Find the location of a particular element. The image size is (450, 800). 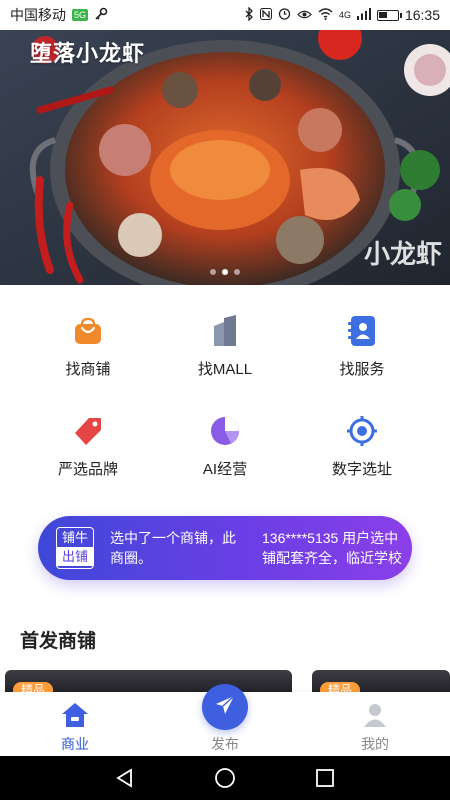

menu-label: 数字选址 is located at coordinates (361, 469).